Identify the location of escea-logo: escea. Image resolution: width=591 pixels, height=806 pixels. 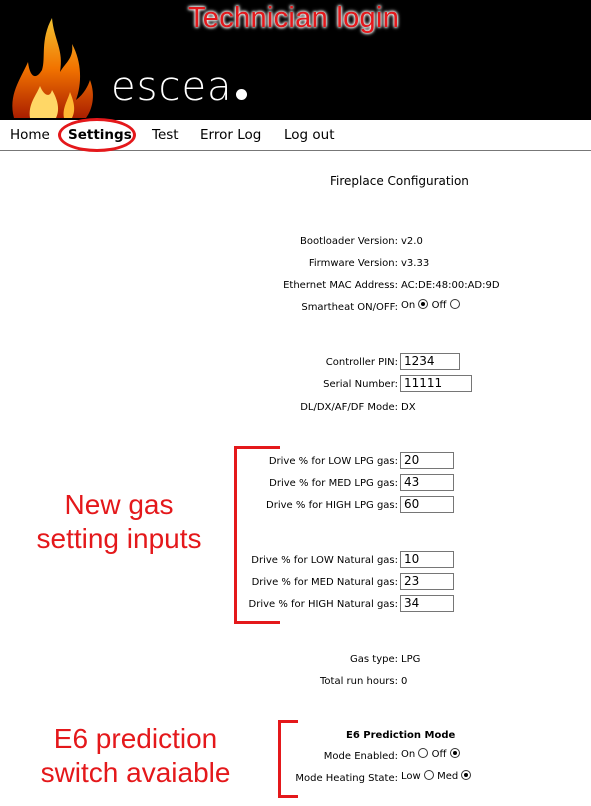
(179, 87).